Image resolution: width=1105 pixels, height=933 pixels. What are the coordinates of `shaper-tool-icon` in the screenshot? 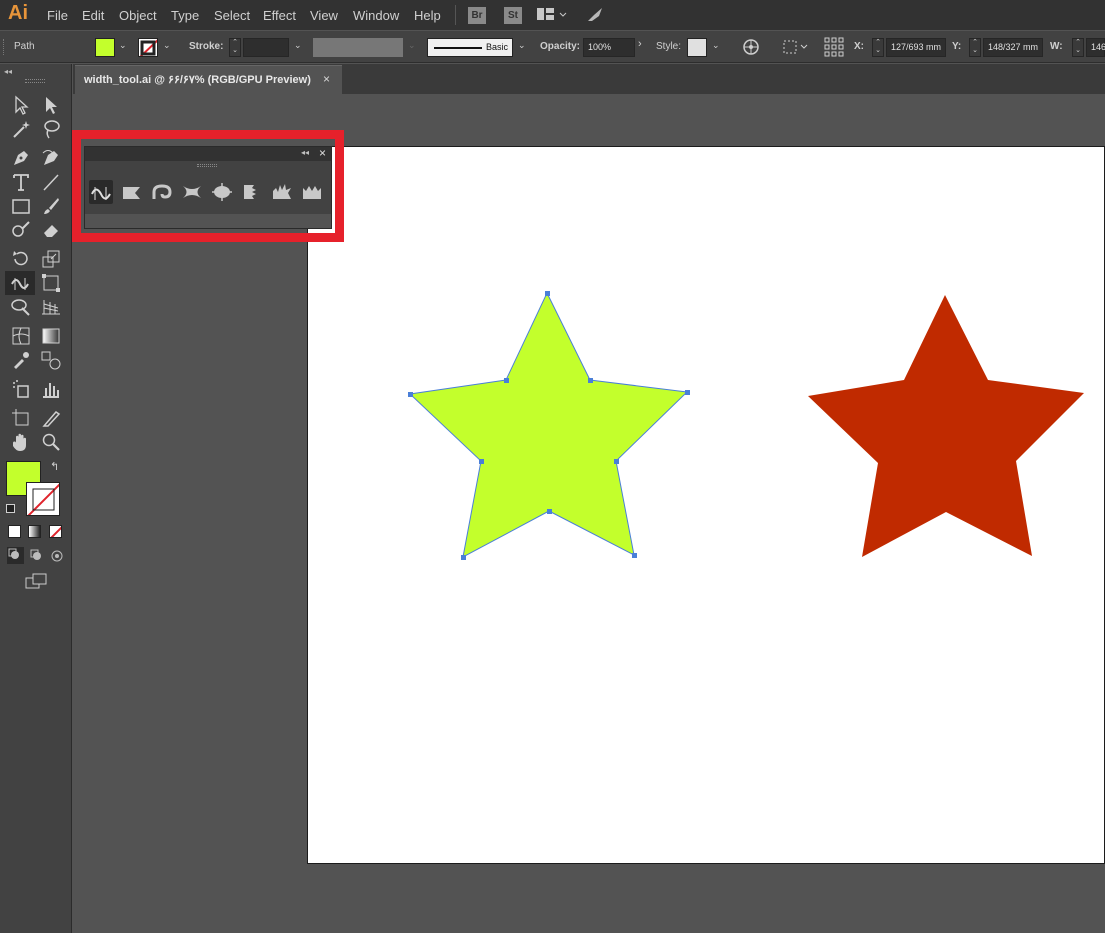 It's located at (21, 230).